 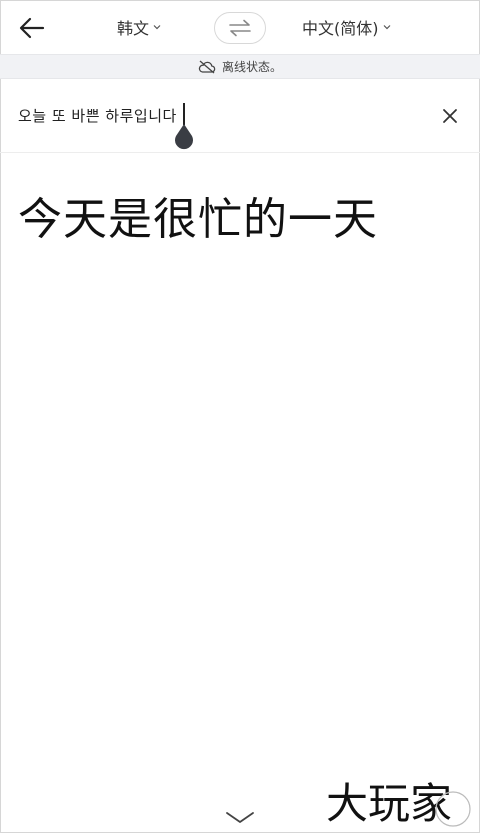 What do you see at coordinates (389, 803) in the screenshot?
I see `watermark-text: 大玩家` at bounding box center [389, 803].